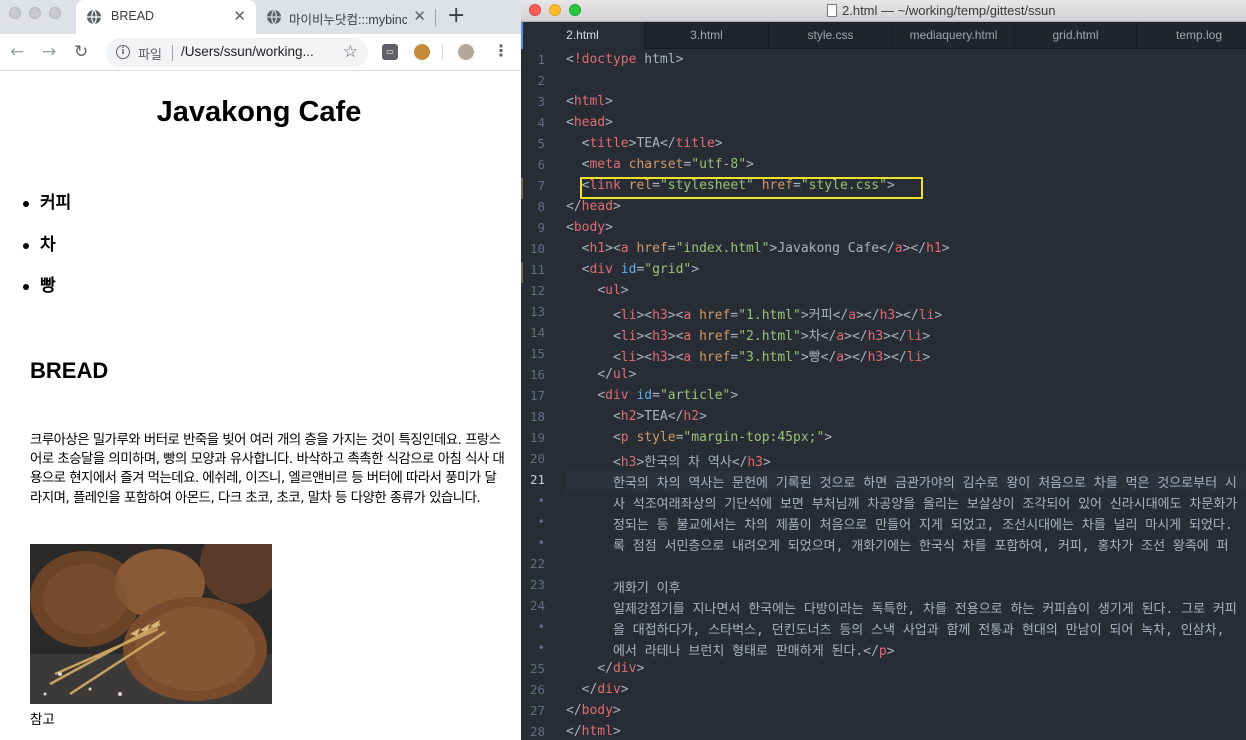 The width and height of the screenshot is (1246, 740). Describe the element at coordinates (81, 52) in the screenshot. I see `reload-icon: ↻` at that location.